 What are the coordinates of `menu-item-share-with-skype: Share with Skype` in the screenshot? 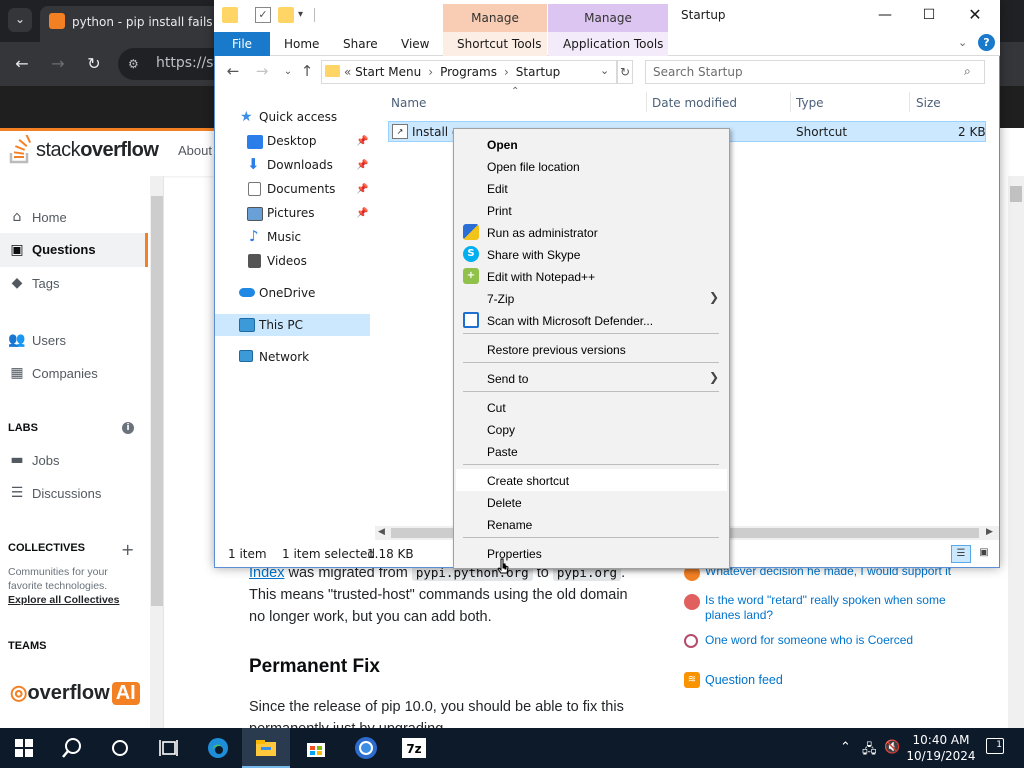 It's located at (591, 254).